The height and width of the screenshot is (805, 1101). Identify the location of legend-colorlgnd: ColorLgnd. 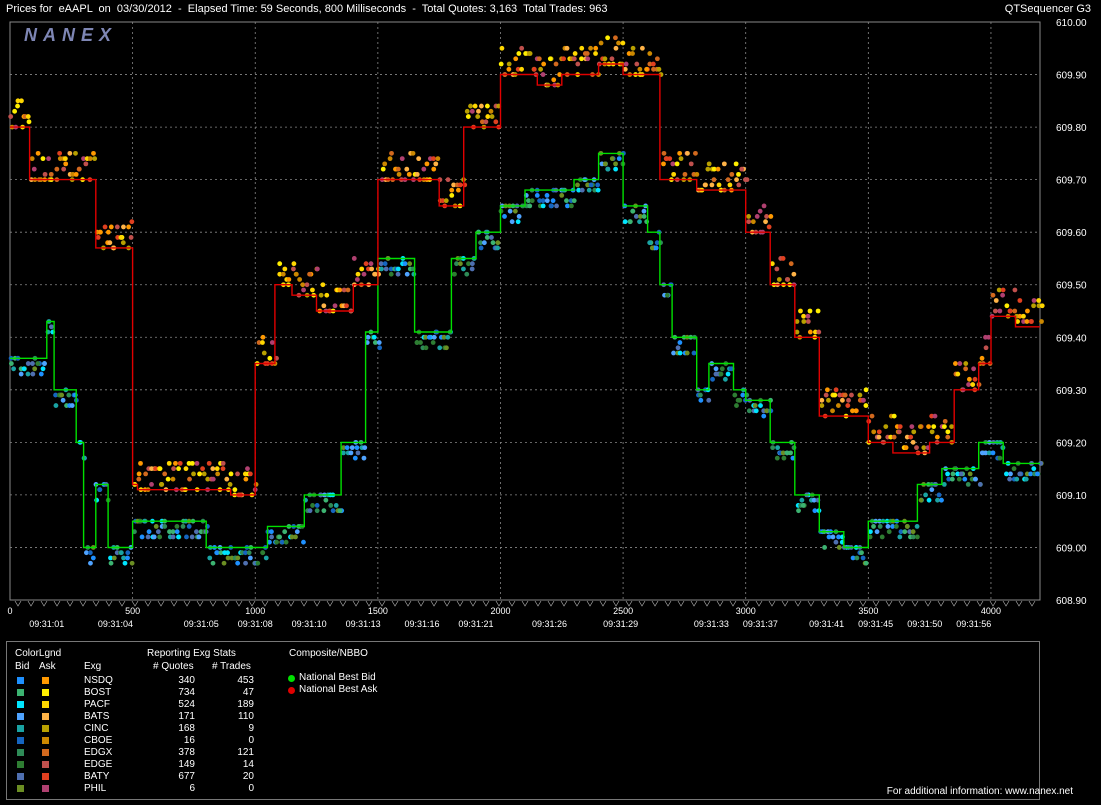
(38, 653).